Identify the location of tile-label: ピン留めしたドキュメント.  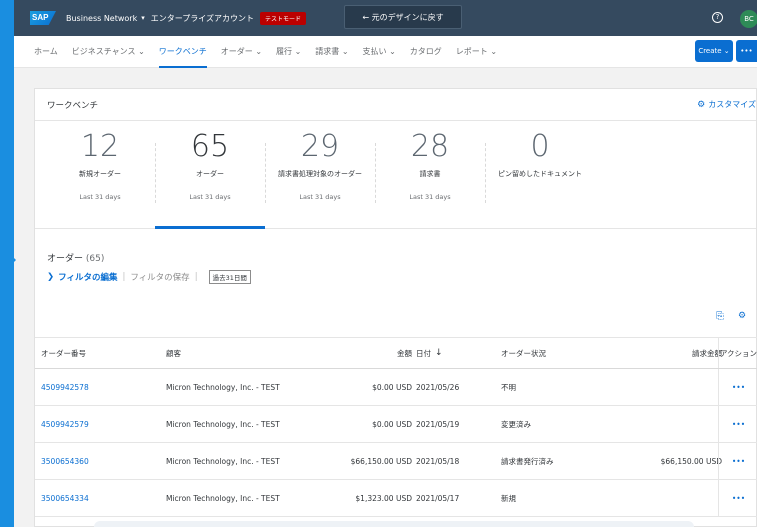
(540, 174).